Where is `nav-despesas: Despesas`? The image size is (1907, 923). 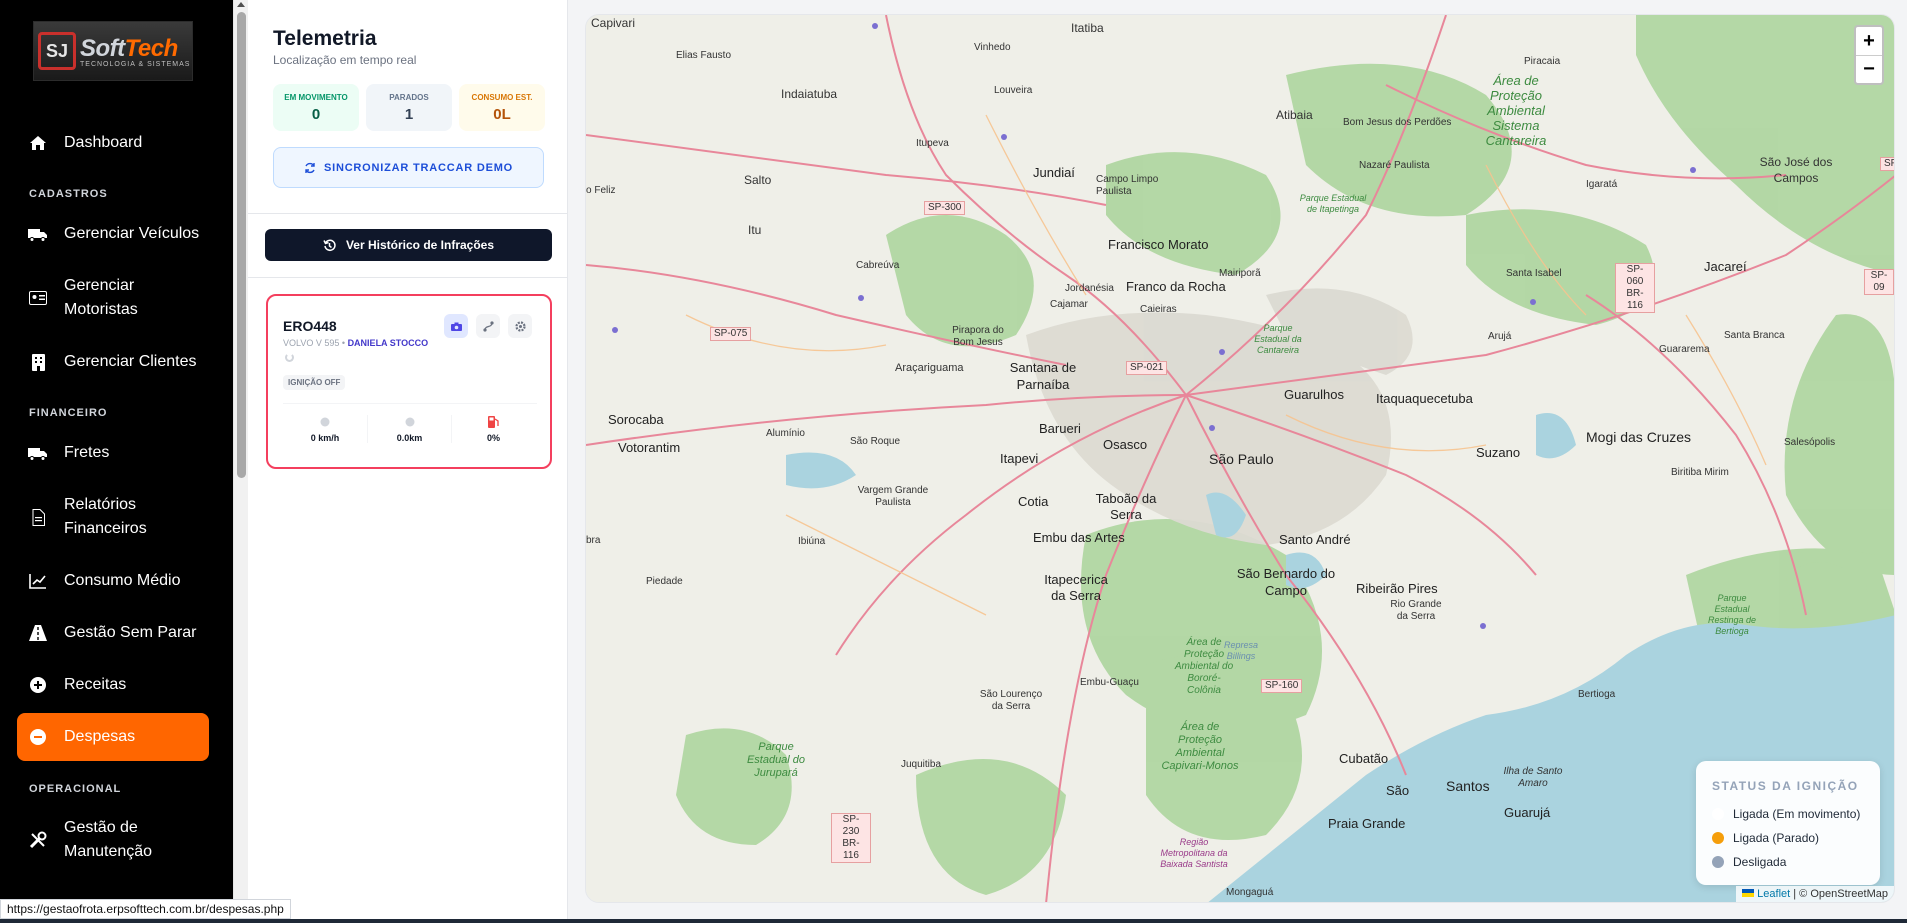 nav-despesas: Despesas is located at coordinates (113, 737).